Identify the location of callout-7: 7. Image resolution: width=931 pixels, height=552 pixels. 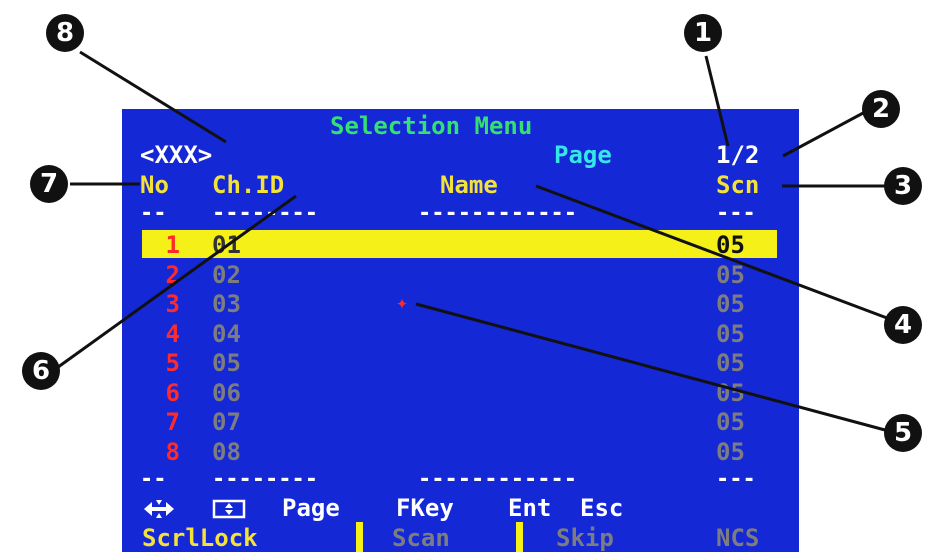
(49, 184).